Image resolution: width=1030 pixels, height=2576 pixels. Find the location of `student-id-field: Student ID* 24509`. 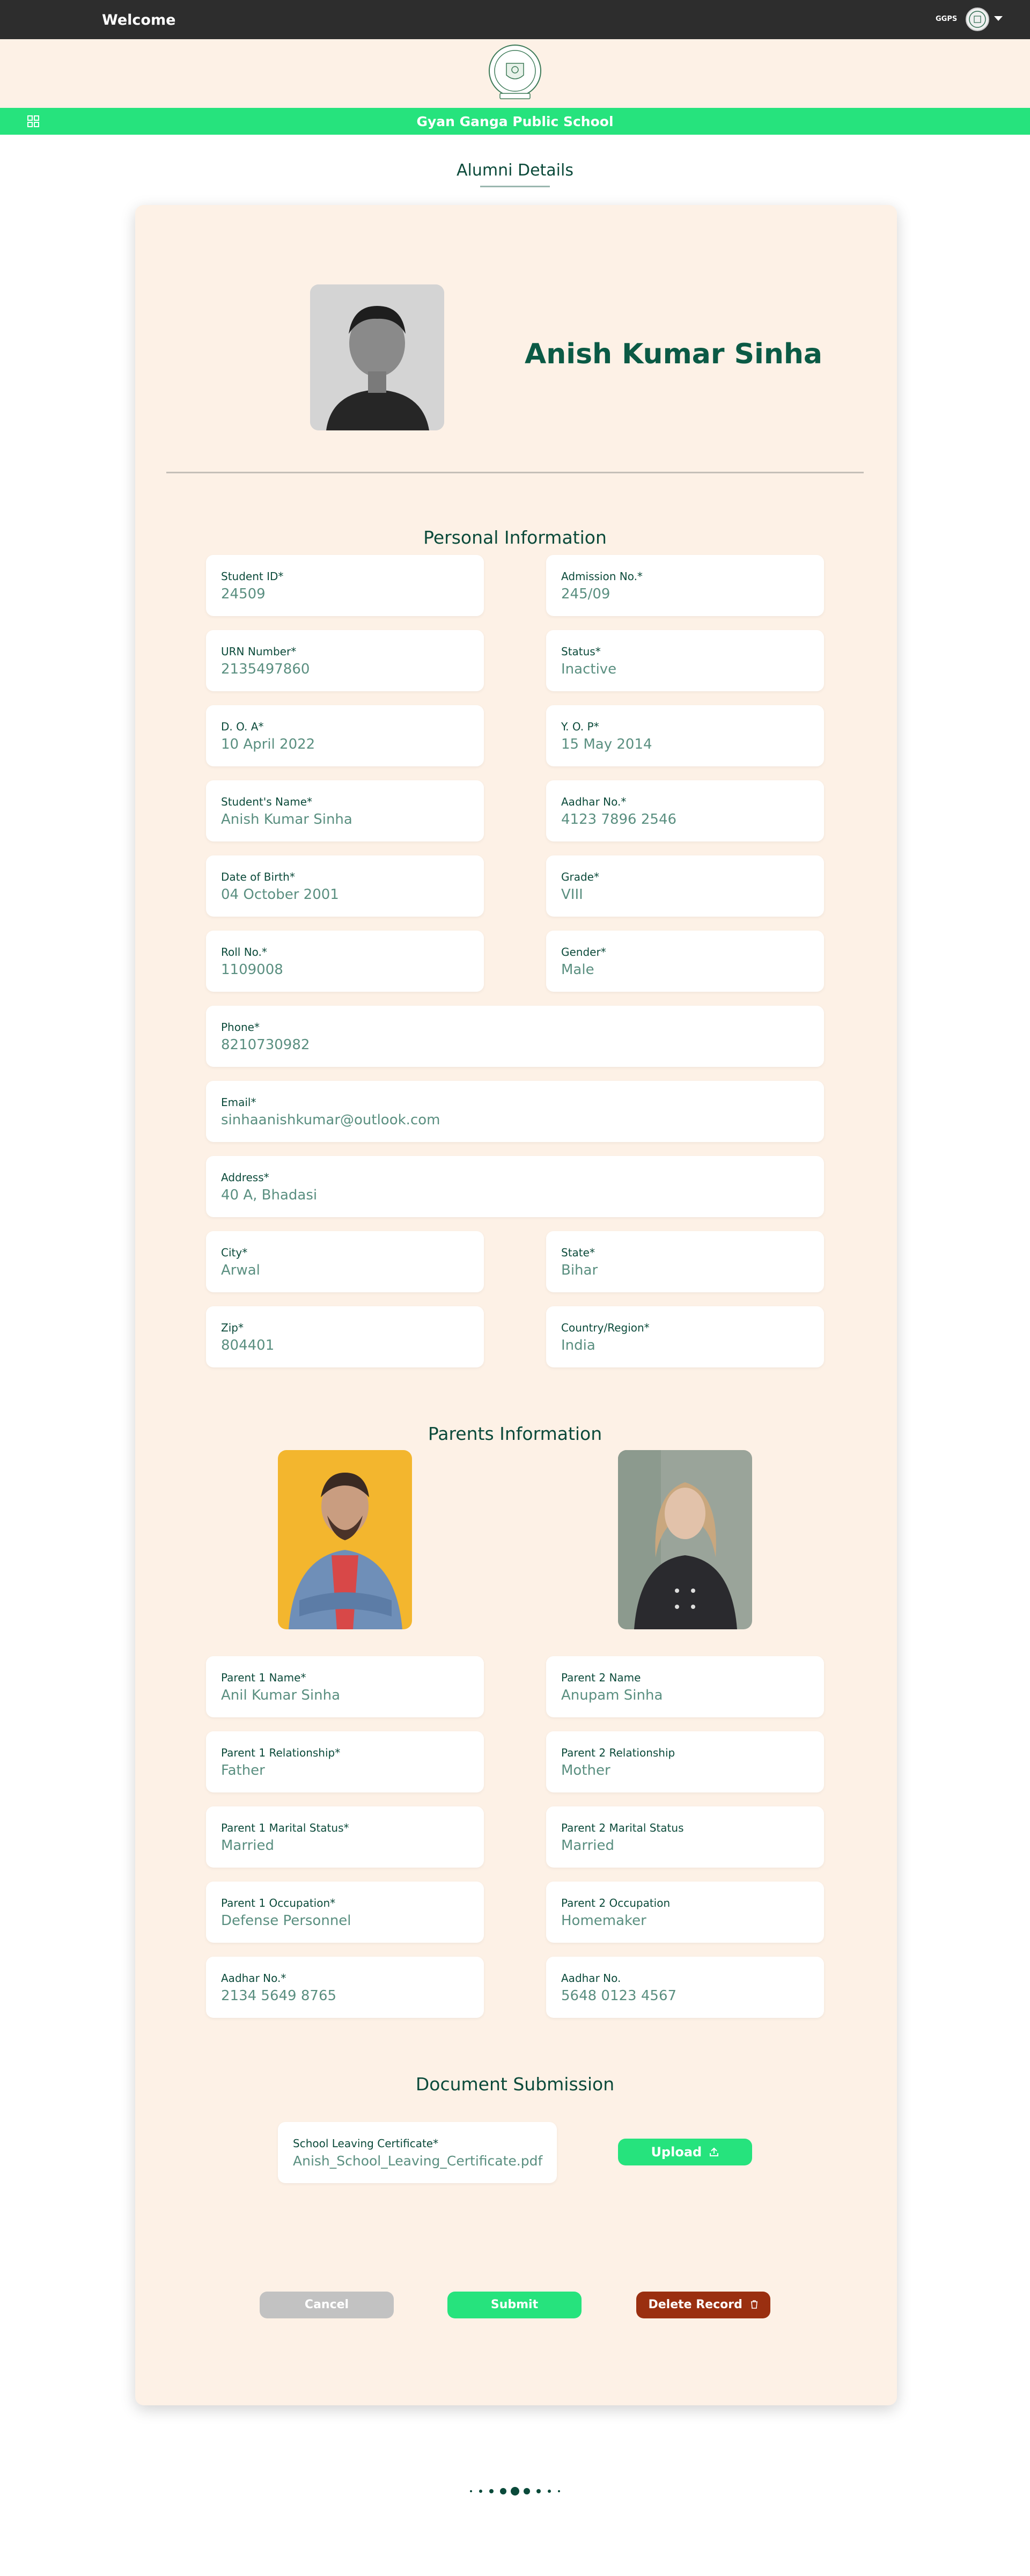

student-id-field: Student ID* 24509 is located at coordinates (345, 585).